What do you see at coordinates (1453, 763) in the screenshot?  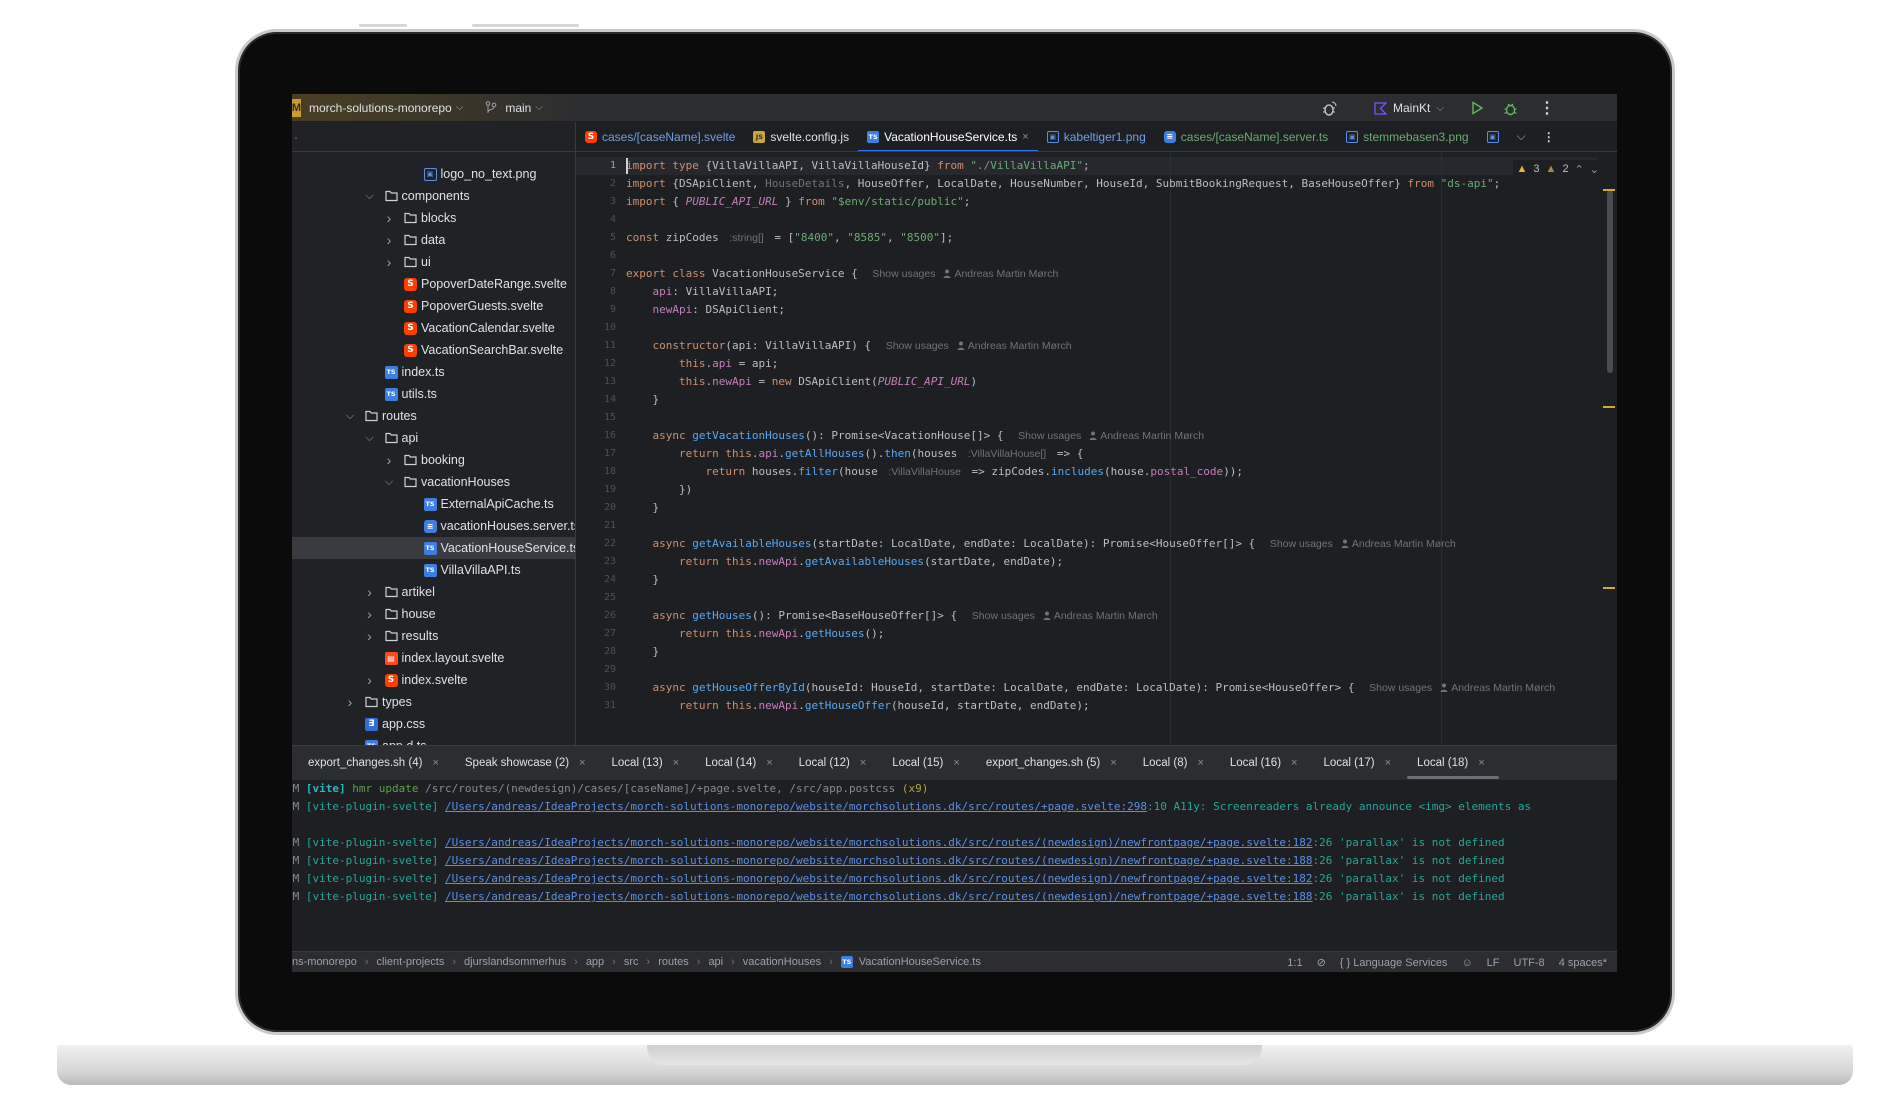 I see `terminal-tab: Local (18) ×` at bounding box center [1453, 763].